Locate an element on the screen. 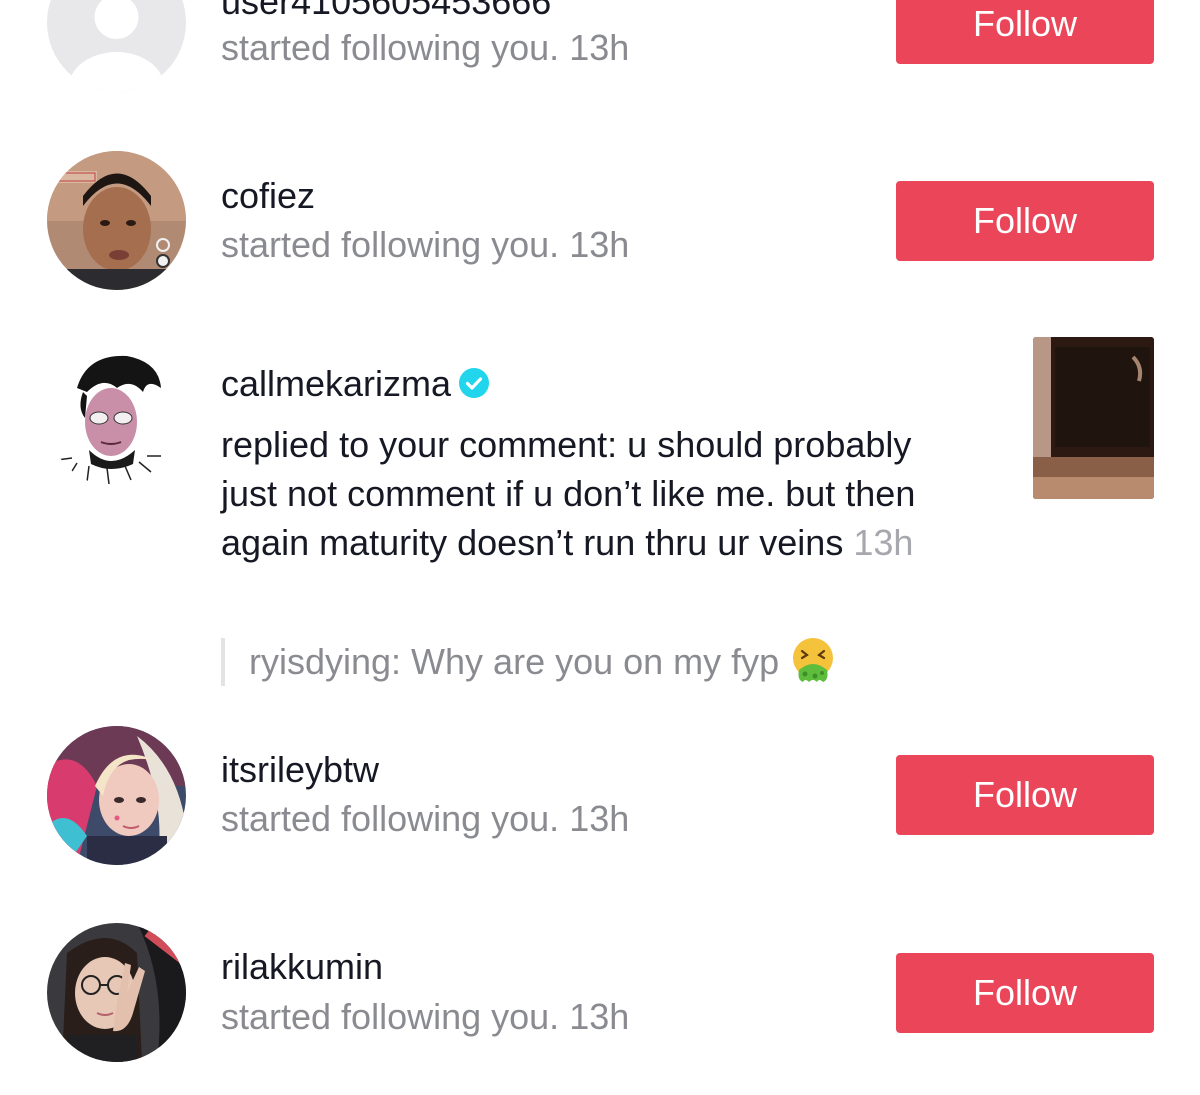 The height and width of the screenshot is (1095, 1200). username: rilakkumin is located at coordinates (302, 967).